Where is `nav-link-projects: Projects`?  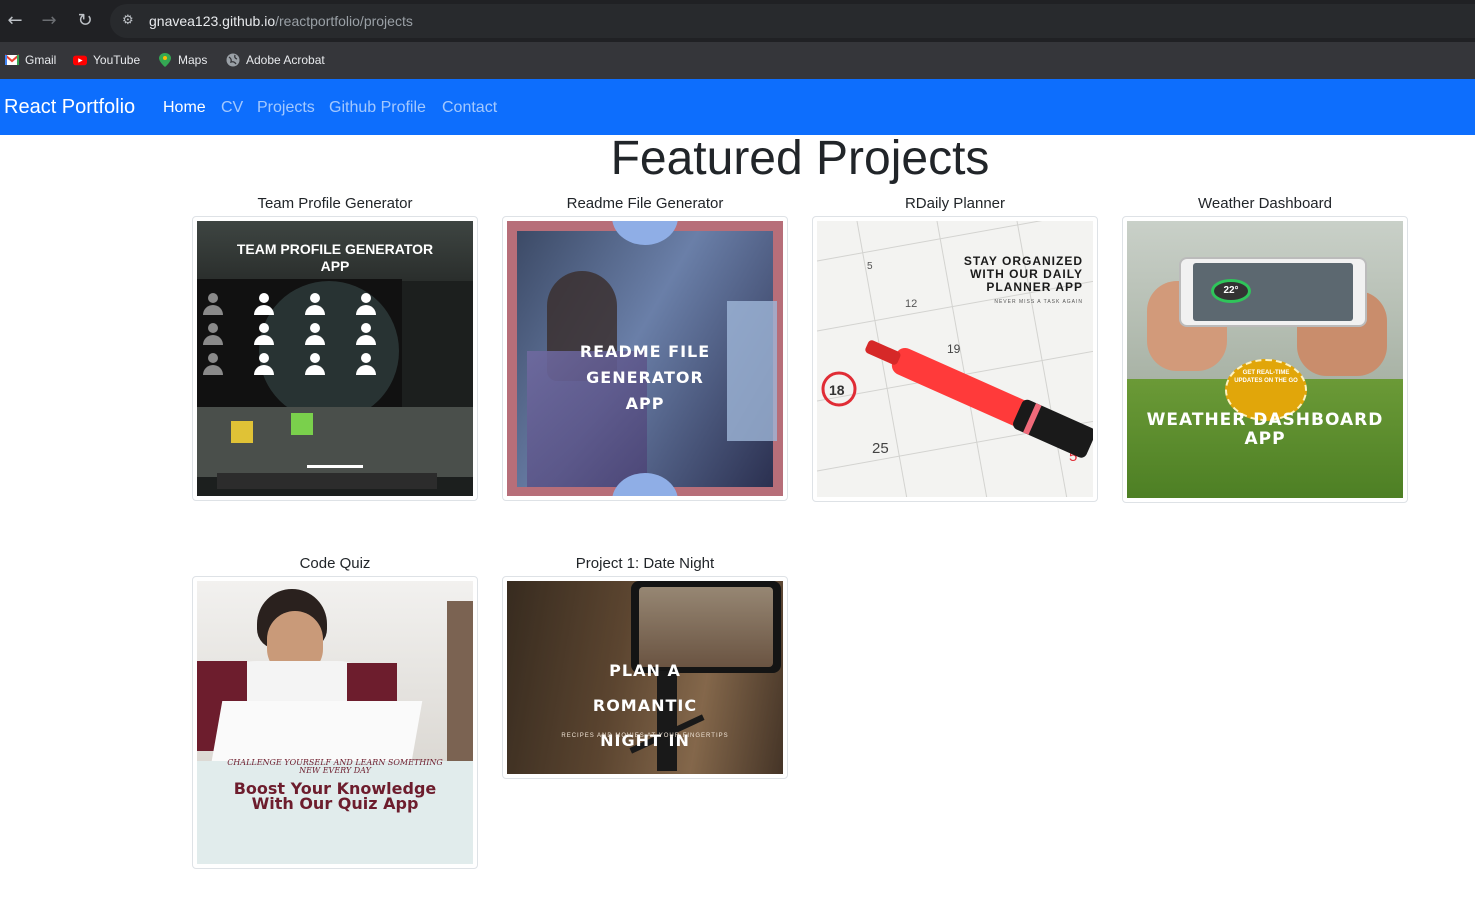 nav-link-projects: Projects is located at coordinates (286, 108).